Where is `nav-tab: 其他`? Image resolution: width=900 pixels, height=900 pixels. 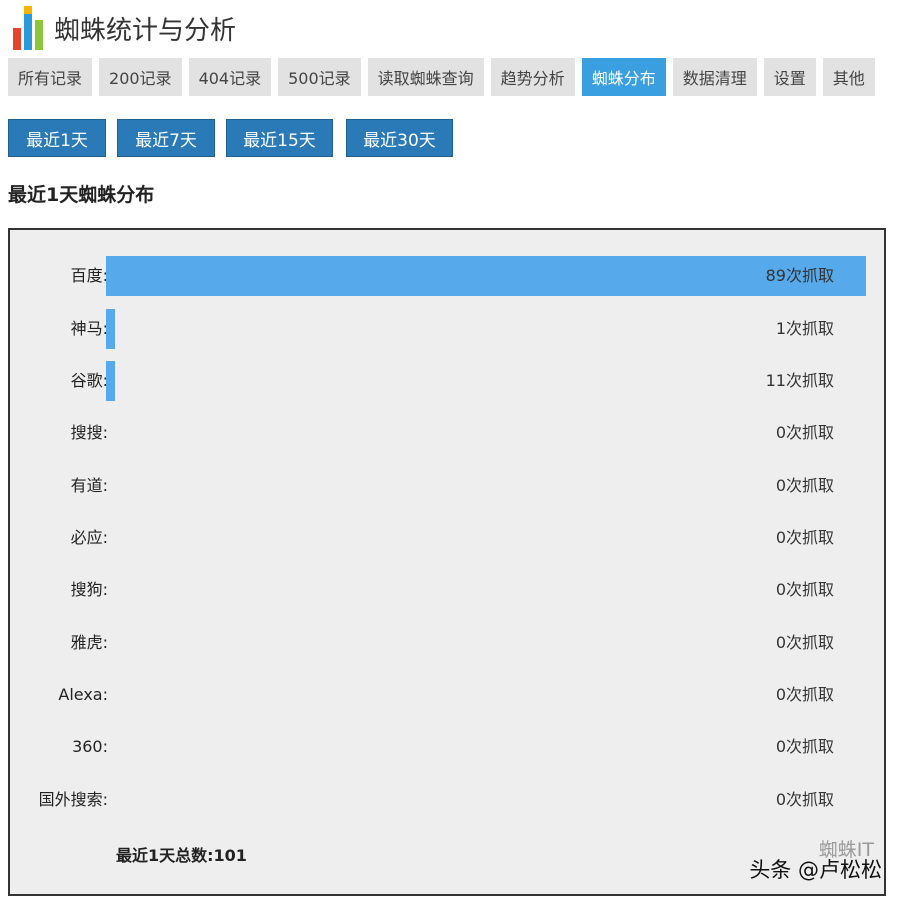 nav-tab: 其他 is located at coordinates (848, 77).